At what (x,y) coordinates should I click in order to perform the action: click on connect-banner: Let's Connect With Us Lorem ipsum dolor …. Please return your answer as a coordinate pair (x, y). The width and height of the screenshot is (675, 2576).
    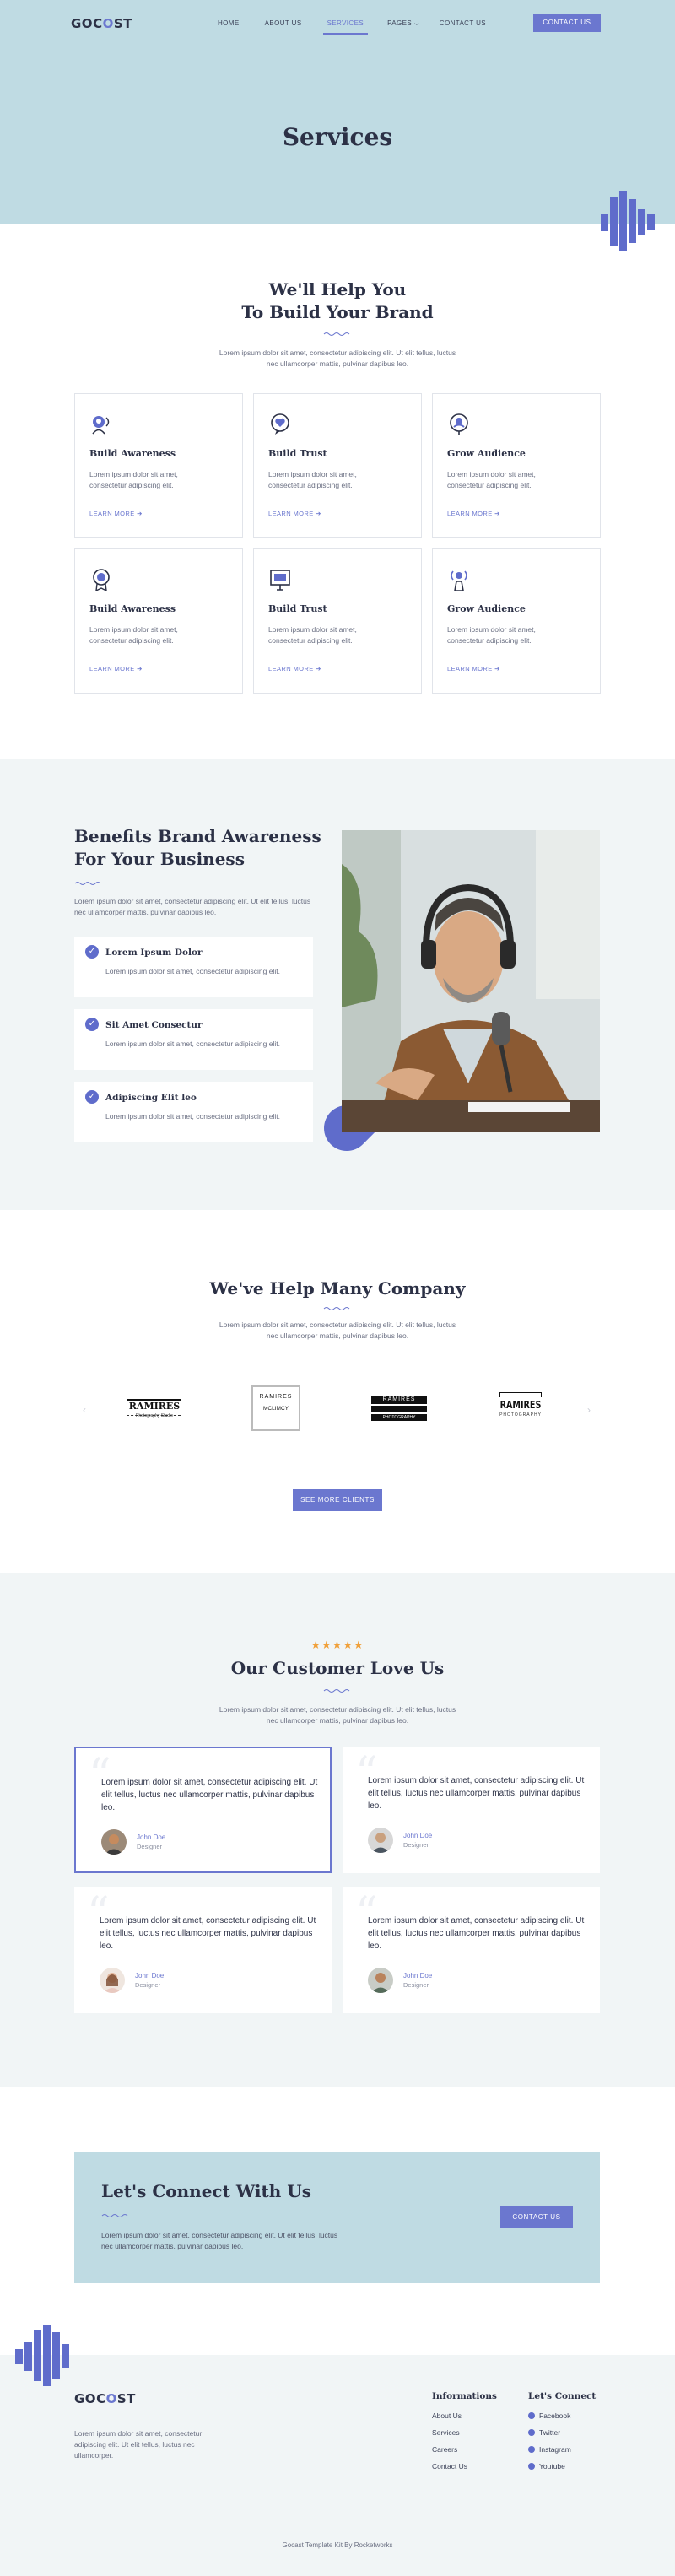
    Looking at the image, I should click on (337, 2217).